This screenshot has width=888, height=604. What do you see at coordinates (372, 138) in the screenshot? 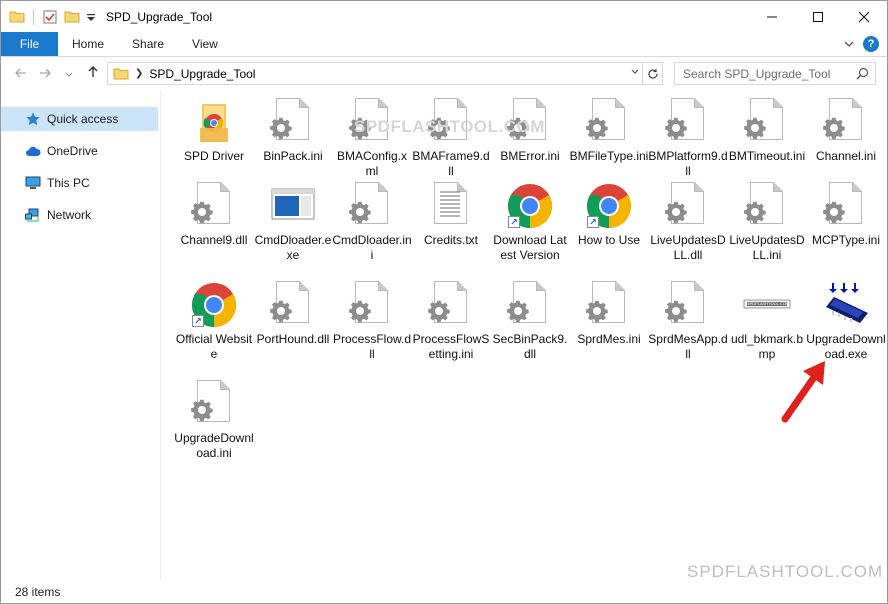
I see `file-item: BMAConfig.xml` at bounding box center [372, 138].